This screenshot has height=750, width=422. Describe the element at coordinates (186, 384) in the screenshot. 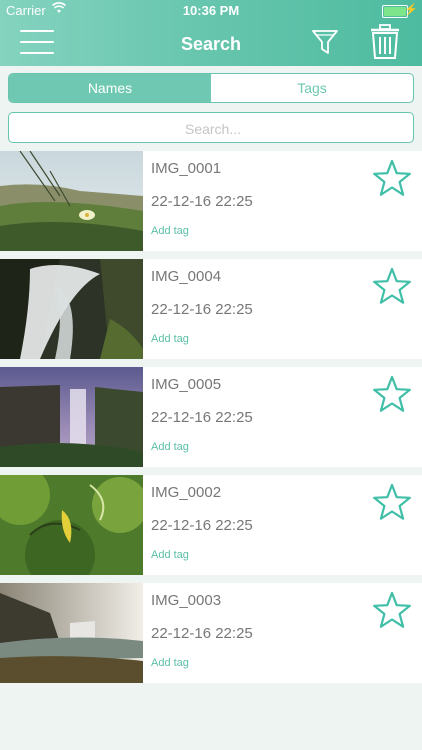

I see `photo-name: IMG_0005` at that location.